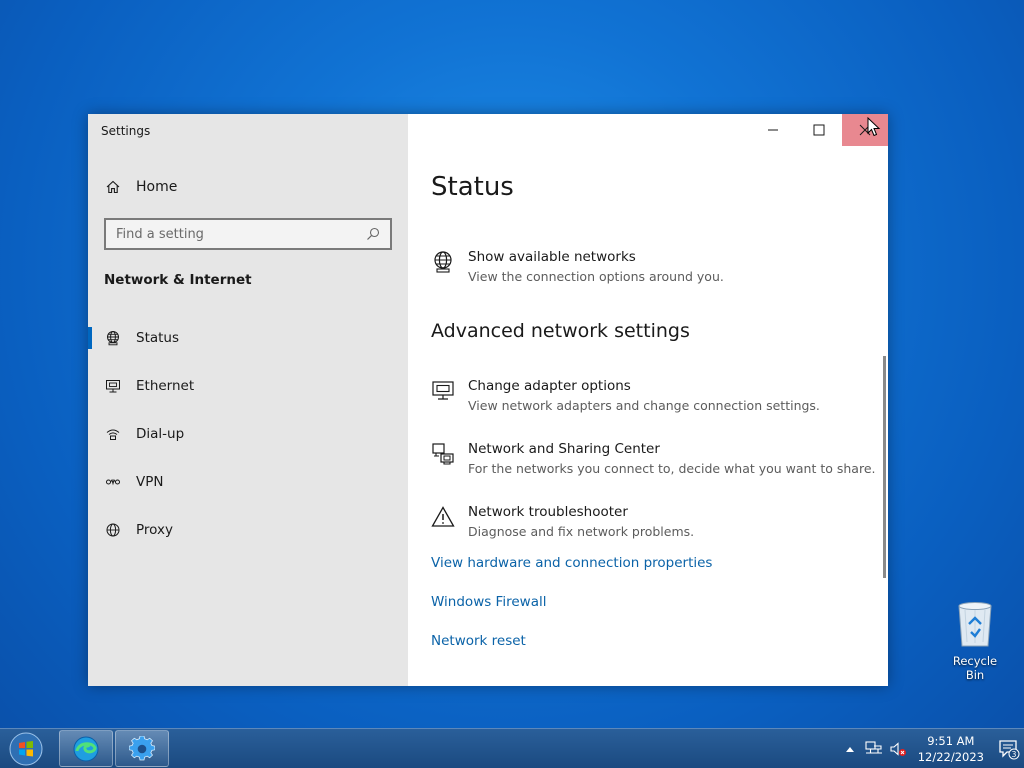  I want to click on window-title: Settings, so click(126, 131).